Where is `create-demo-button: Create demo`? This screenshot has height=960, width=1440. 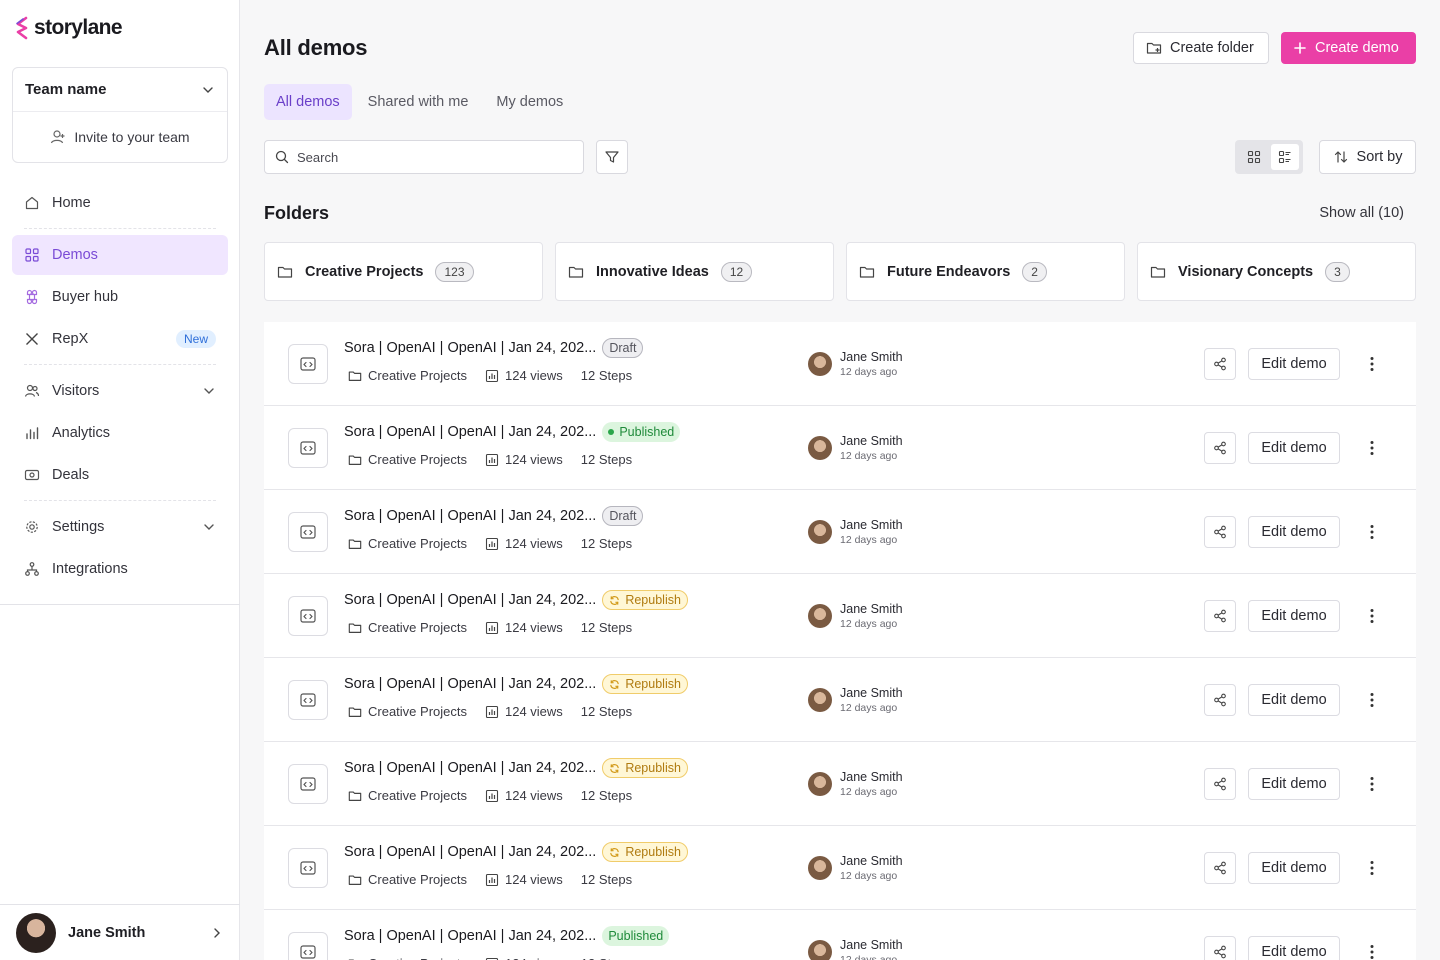 create-demo-button: Create demo is located at coordinates (1348, 48).